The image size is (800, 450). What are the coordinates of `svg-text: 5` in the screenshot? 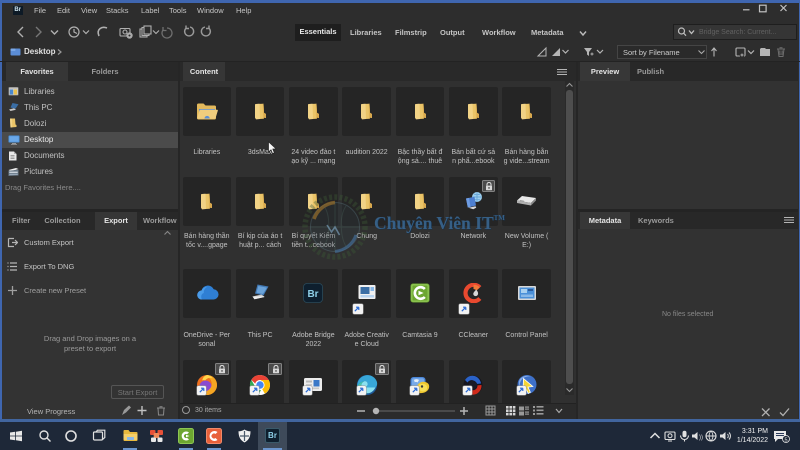 It's located at (785, 440).